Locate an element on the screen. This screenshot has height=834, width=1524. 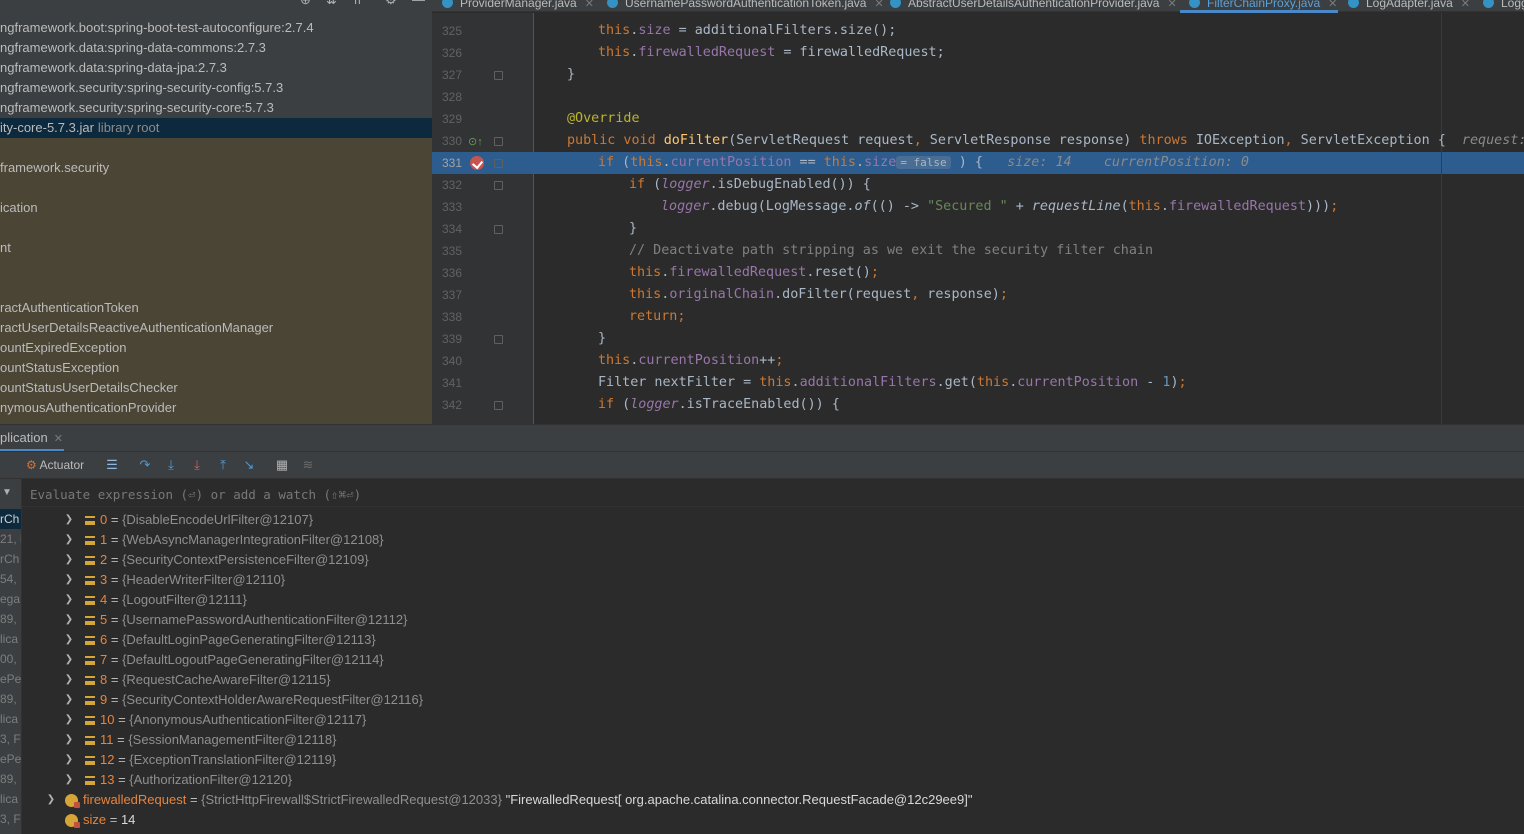
variable-row: ❯ 4 = {LogoutFilter@12111} is located at coordinates (773, 600).